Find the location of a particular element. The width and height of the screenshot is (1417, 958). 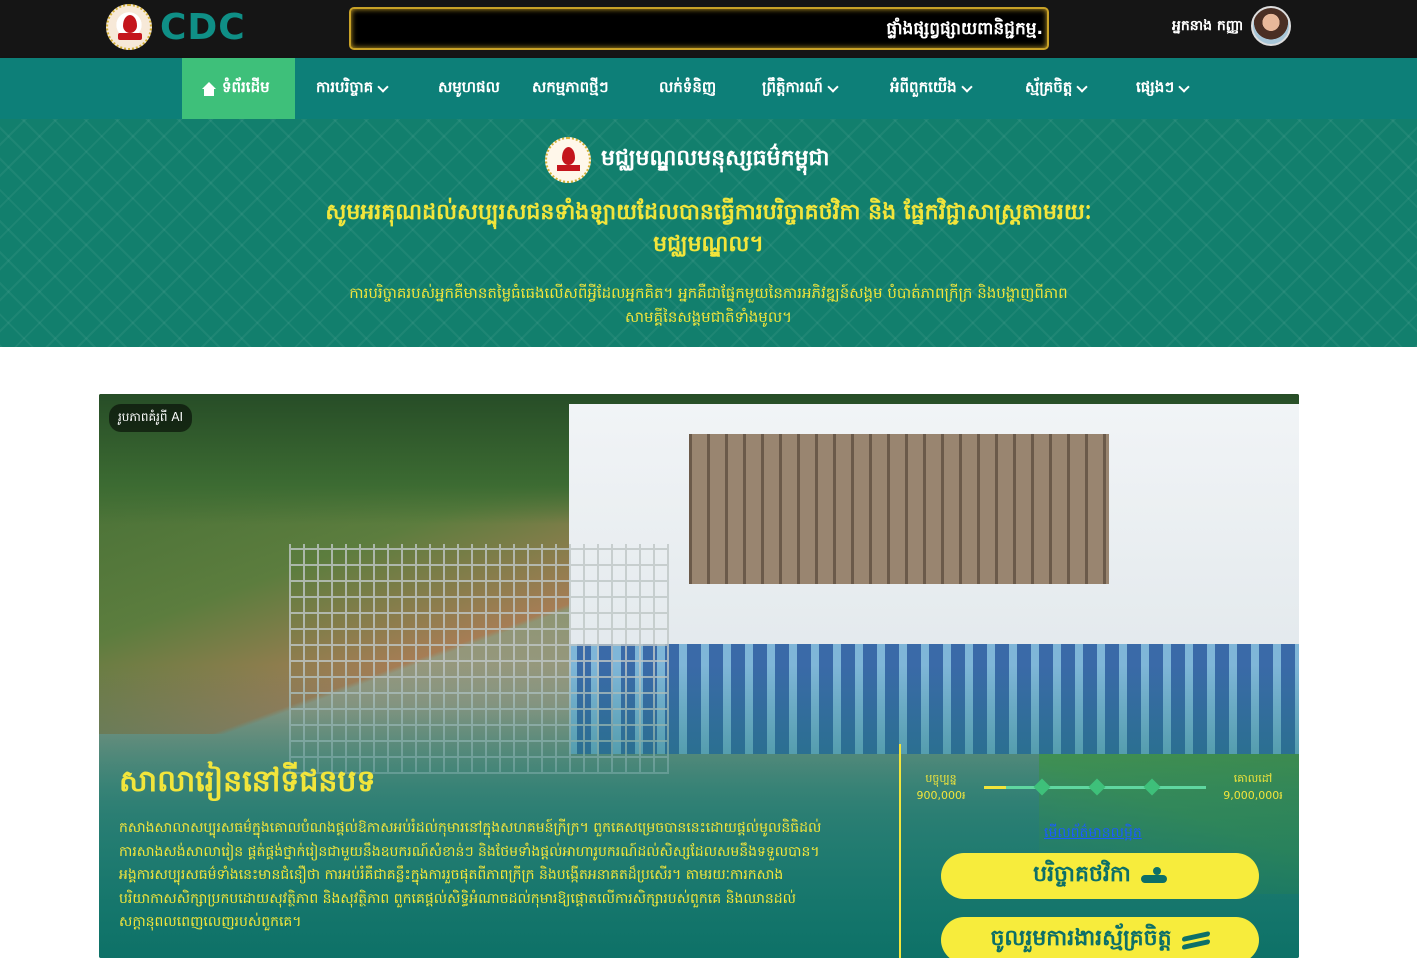

volunteer-button-label: ចូលរួមការងារស្ម័គ្រចិត្ត is located at coordinates (1081, 938).